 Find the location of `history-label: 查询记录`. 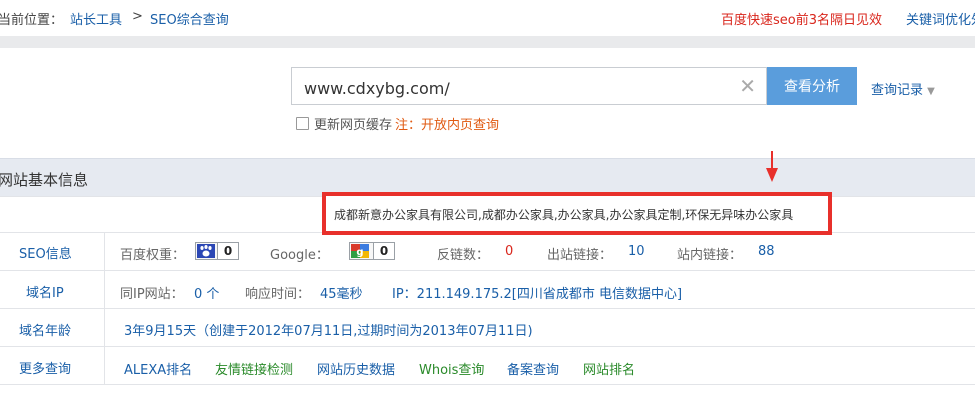

history-label: 查询记录 is located at coordinates (897, 90).